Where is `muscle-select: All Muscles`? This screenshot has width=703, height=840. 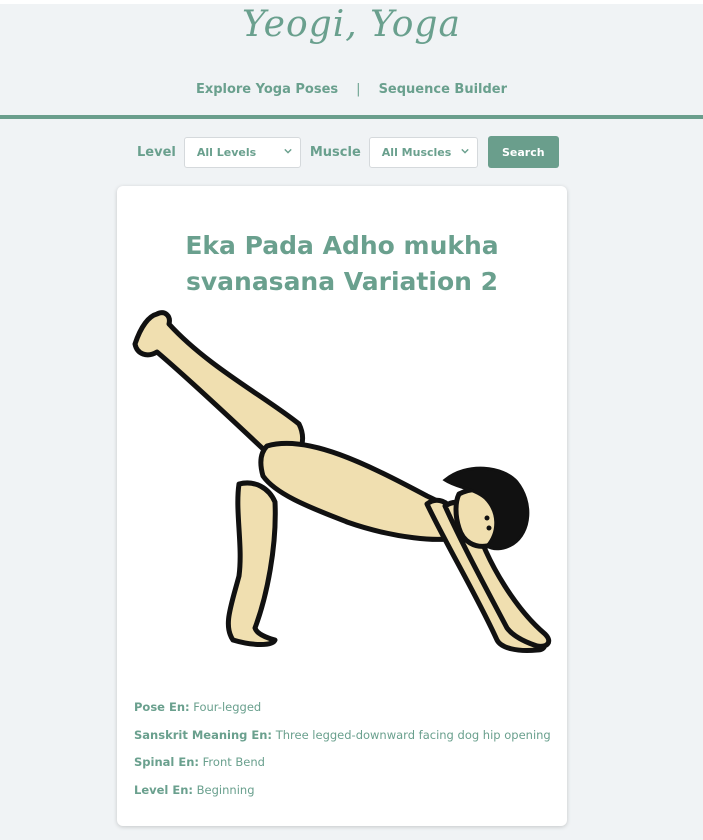
muscle-select: All Muscles is located at coordinates (423, 152).